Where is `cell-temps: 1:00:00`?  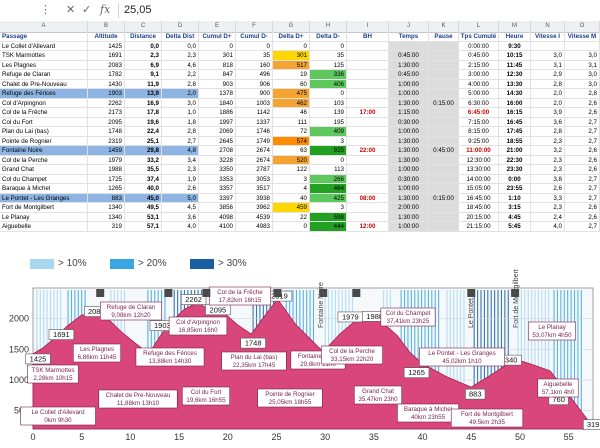 cell-temps: 1:00:00 is located at coordinates (409, 170).